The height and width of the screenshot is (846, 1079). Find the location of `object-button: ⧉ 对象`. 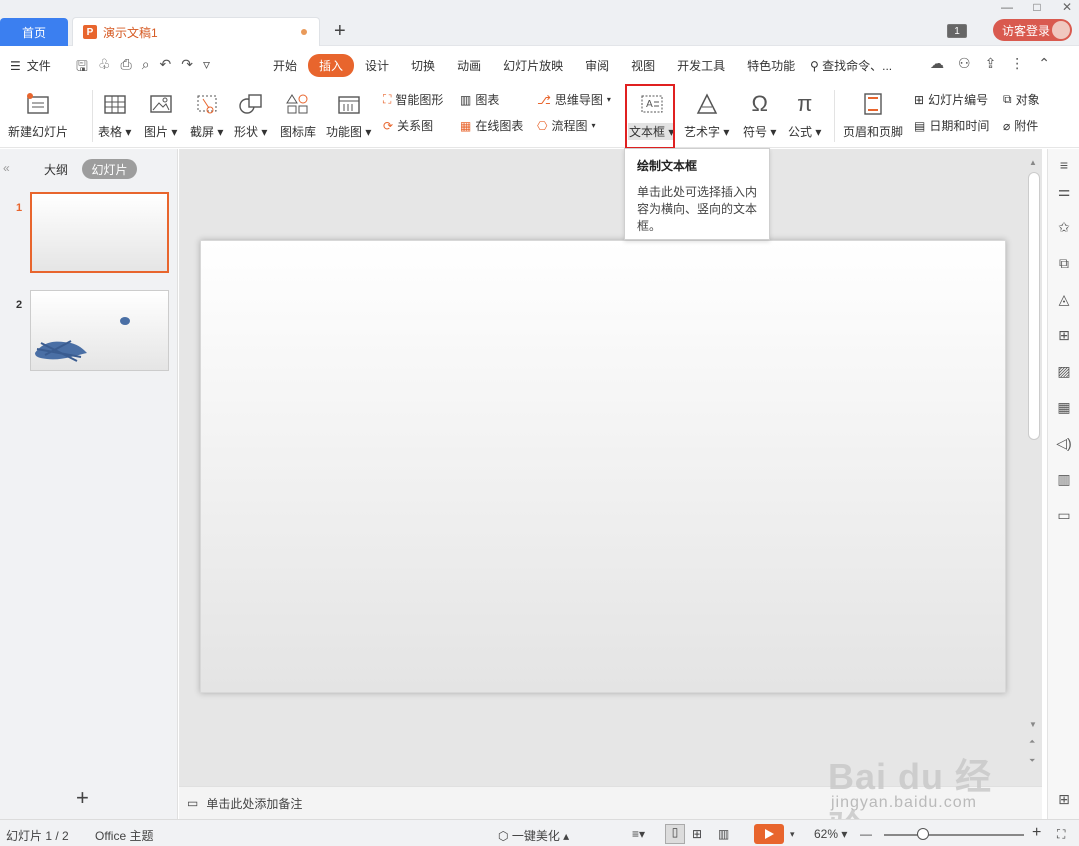

object-button: ⧉ 对象 is located at coordinates (1021, 99).